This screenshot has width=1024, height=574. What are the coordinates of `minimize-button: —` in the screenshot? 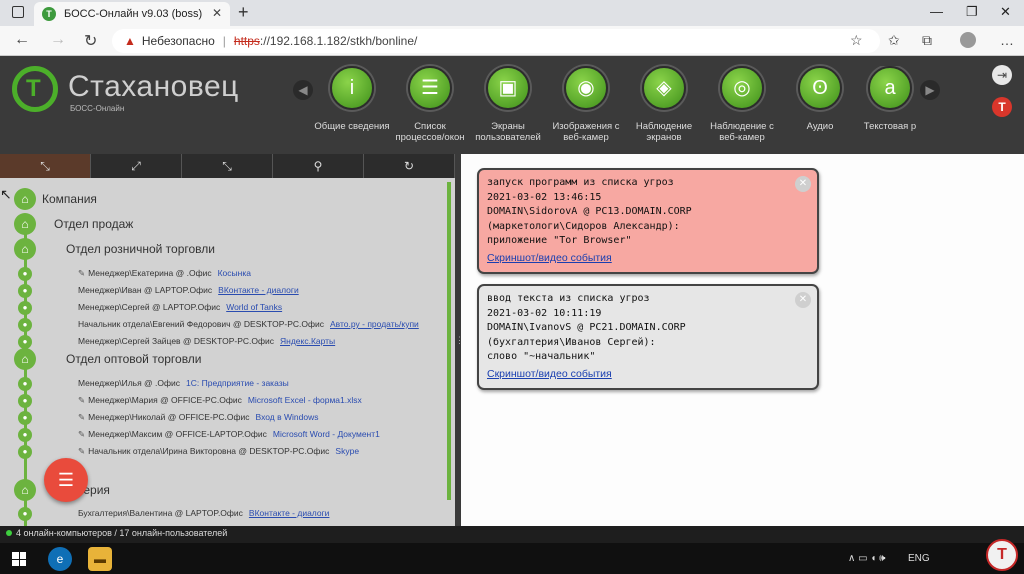 It's located at (936, 11).